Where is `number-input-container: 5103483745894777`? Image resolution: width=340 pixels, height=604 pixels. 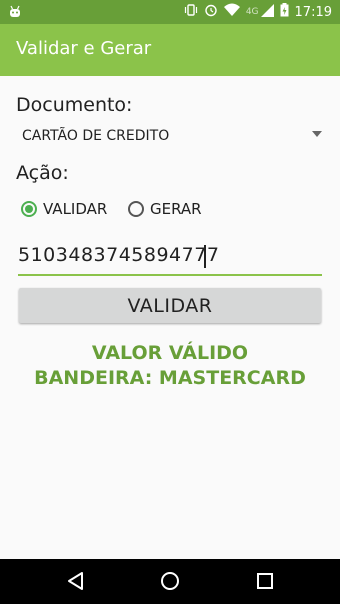 number-input-container: 5103483745894777 is located at coordinates (170, 259).